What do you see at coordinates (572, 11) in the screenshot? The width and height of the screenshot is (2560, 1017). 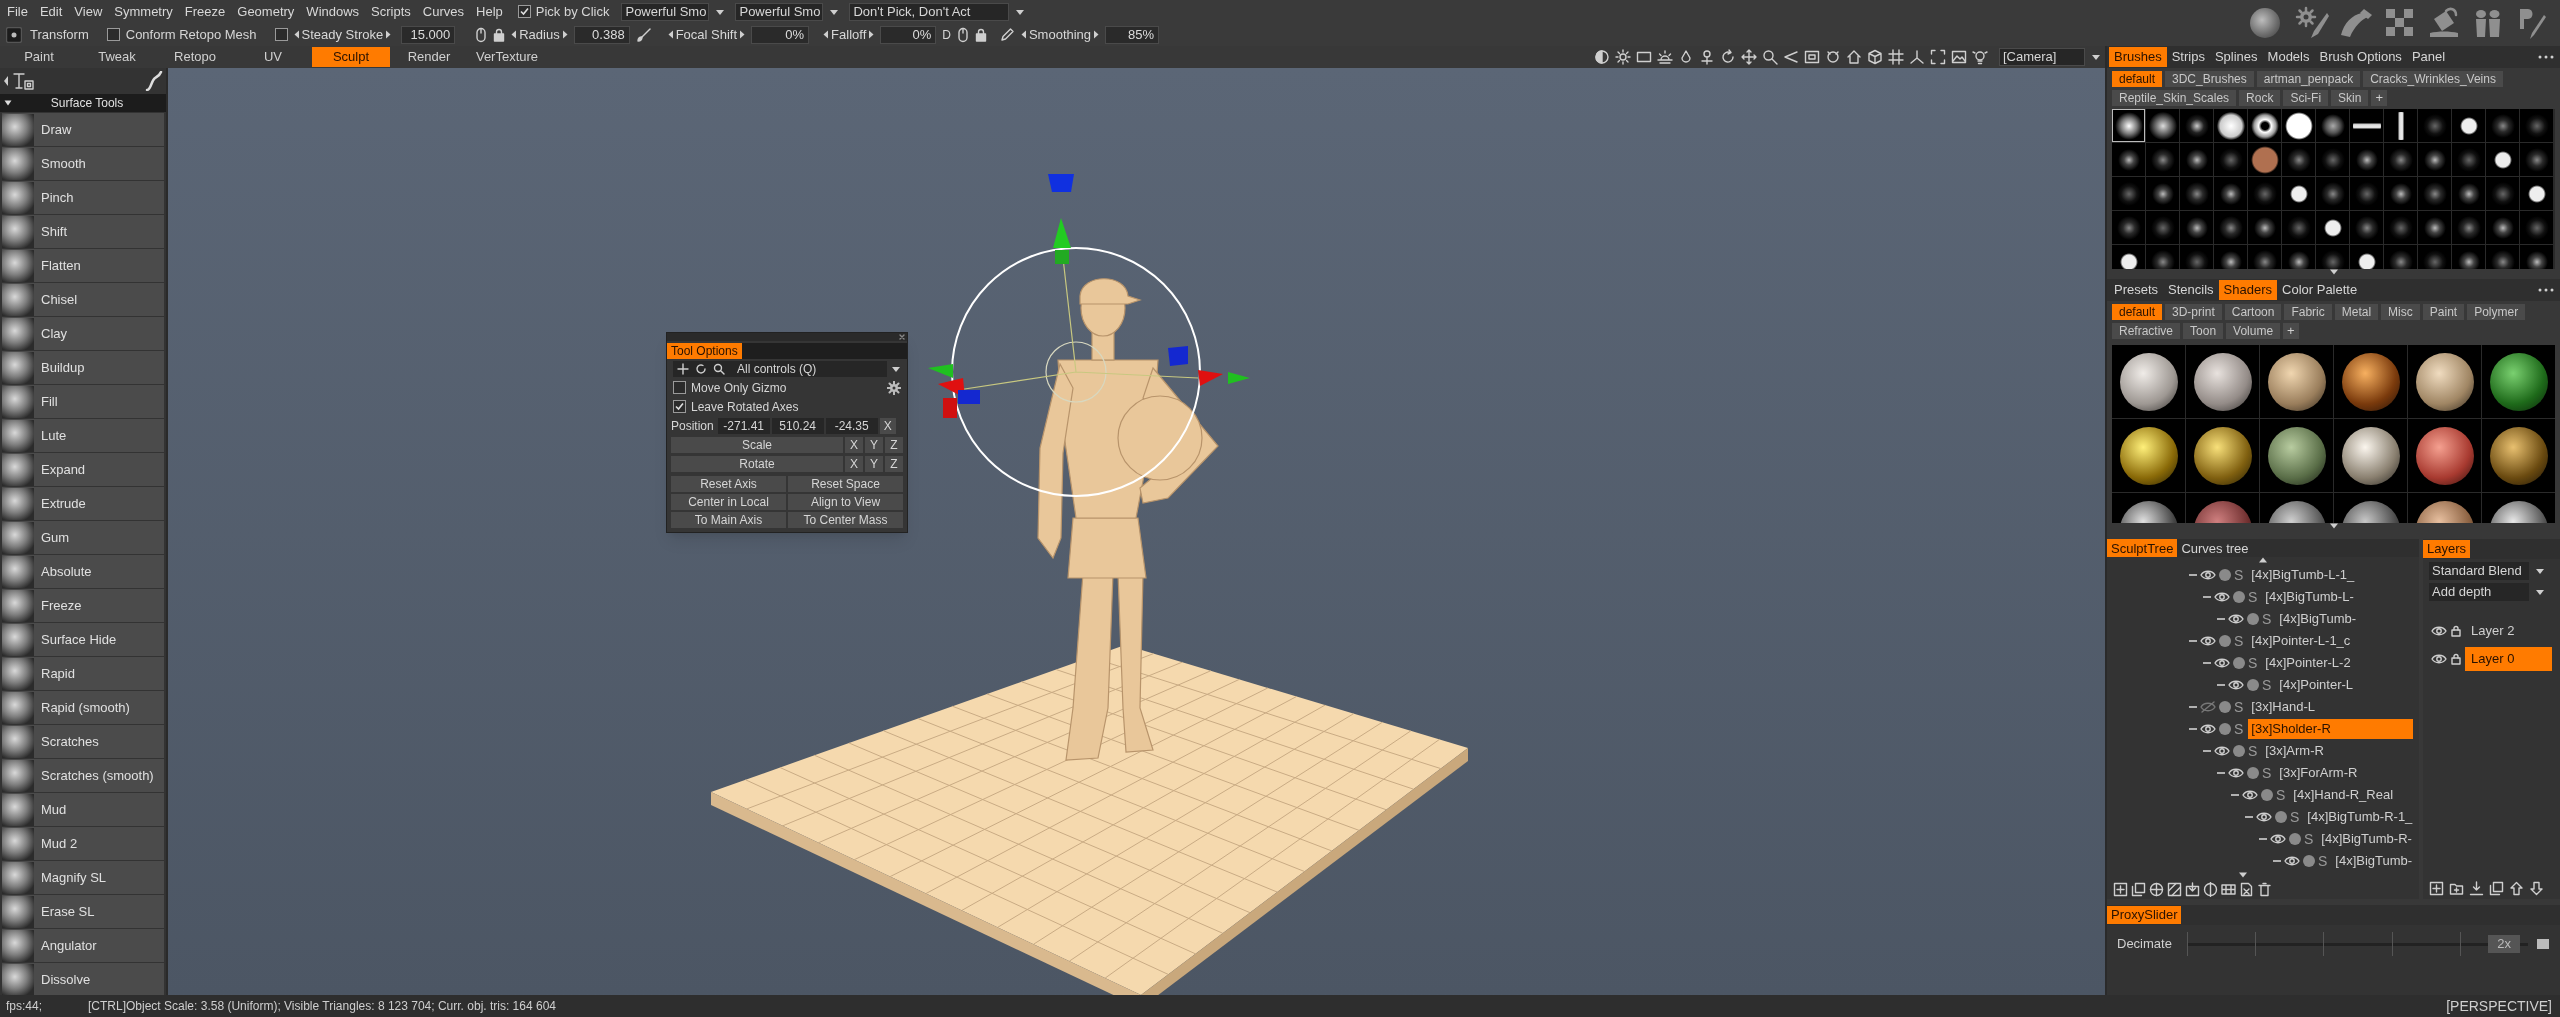 I see `checkbox-label: Pick by Click` at bounding box center [572, 11].